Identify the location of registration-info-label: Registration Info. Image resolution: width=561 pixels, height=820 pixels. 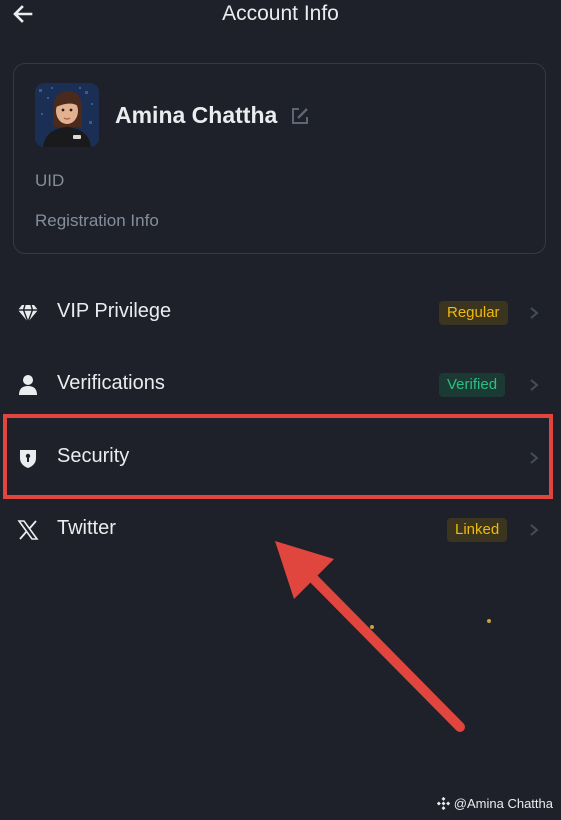
(97, 221).